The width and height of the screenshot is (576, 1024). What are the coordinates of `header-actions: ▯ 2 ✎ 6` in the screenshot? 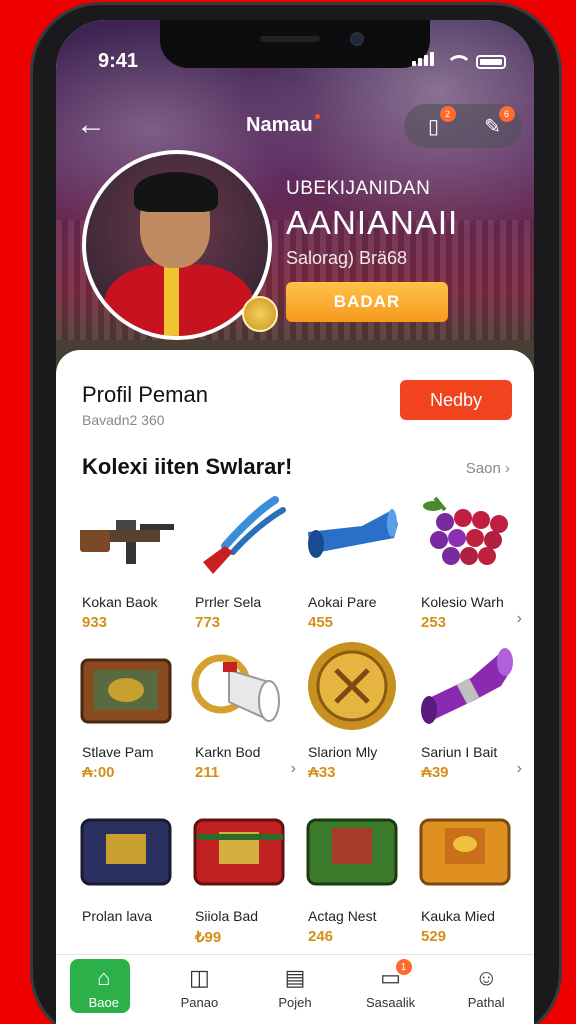 It's located at (463, 126).